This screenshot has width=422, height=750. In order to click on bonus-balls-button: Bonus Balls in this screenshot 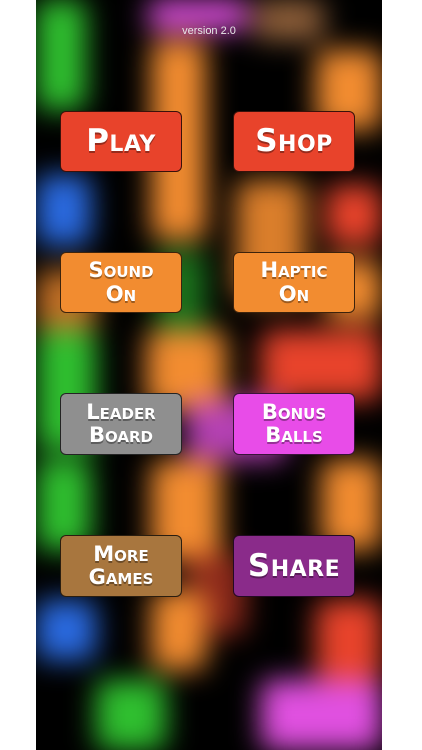, I will do `click(294, 424)`.